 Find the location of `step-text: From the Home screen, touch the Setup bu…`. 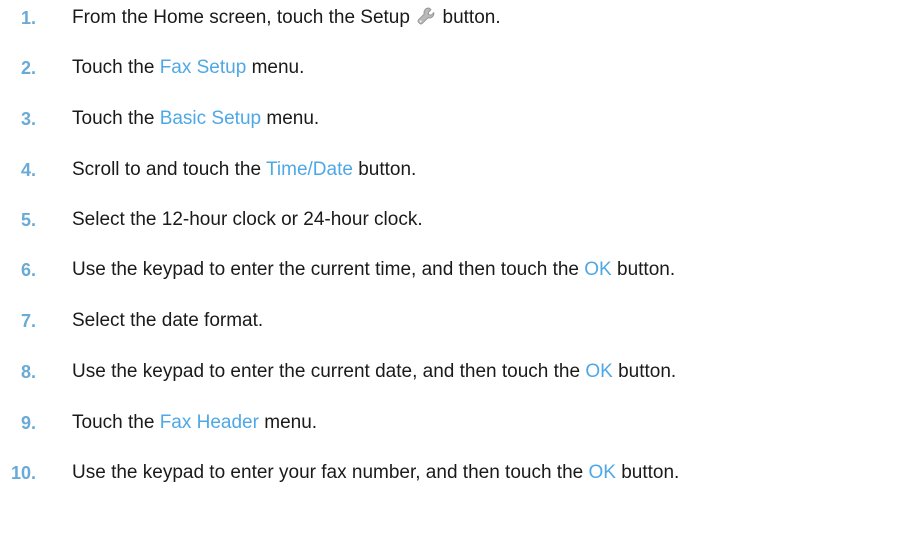

step-text: From the Home screen, touch the Setup bu… is located at coordinates (286, 18).